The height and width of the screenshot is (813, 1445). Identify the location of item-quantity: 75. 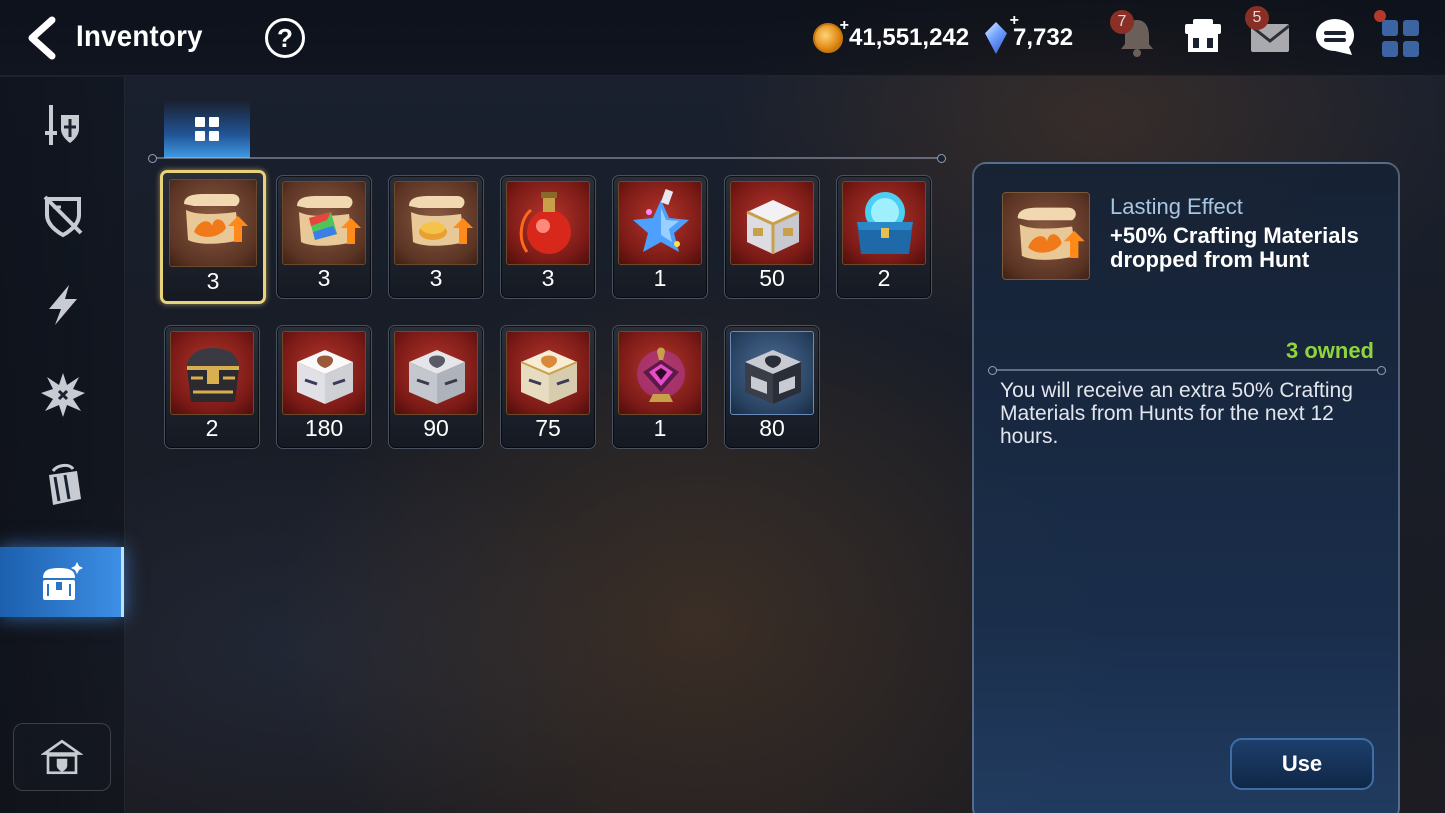
(548, 428).